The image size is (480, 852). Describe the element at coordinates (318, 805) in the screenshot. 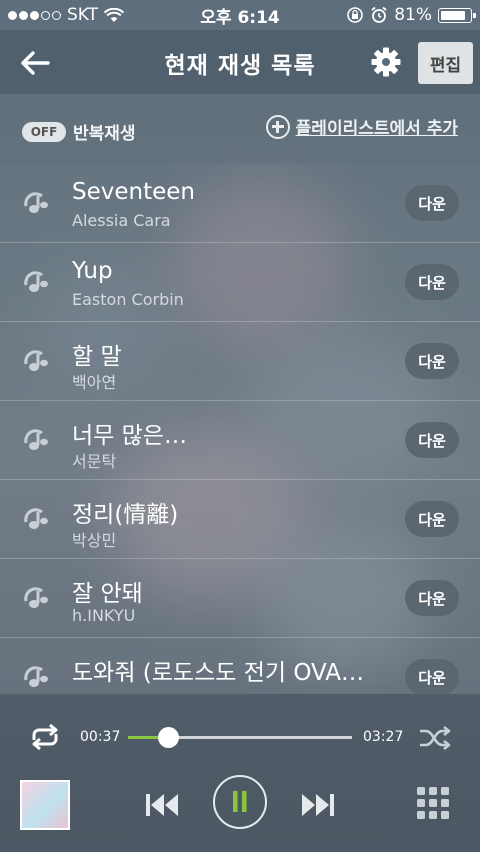

I see `next-icon` at that location.